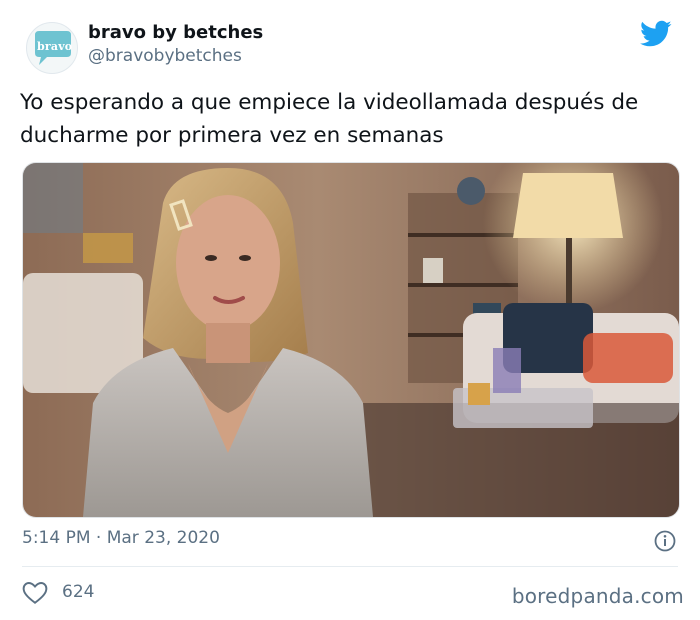 The image size is (700, 620). Describe the element at coordinates (121, 538) in the screenshot. I see `tweet-timestamp: 5:14 PM · Mar 23, 2020` at that location.